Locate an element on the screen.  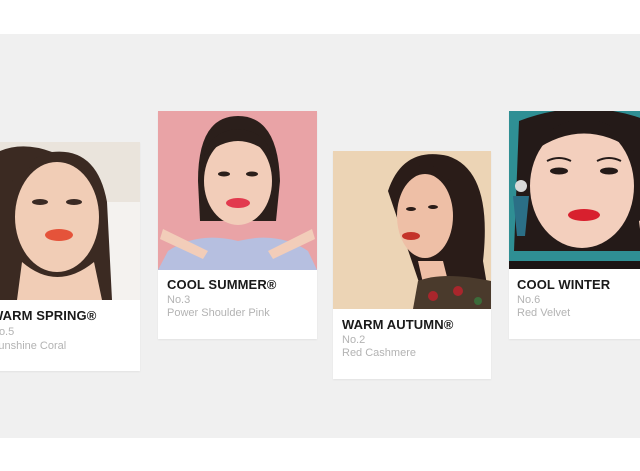
shade-number: No.2 is located at coordinates (354, 340).